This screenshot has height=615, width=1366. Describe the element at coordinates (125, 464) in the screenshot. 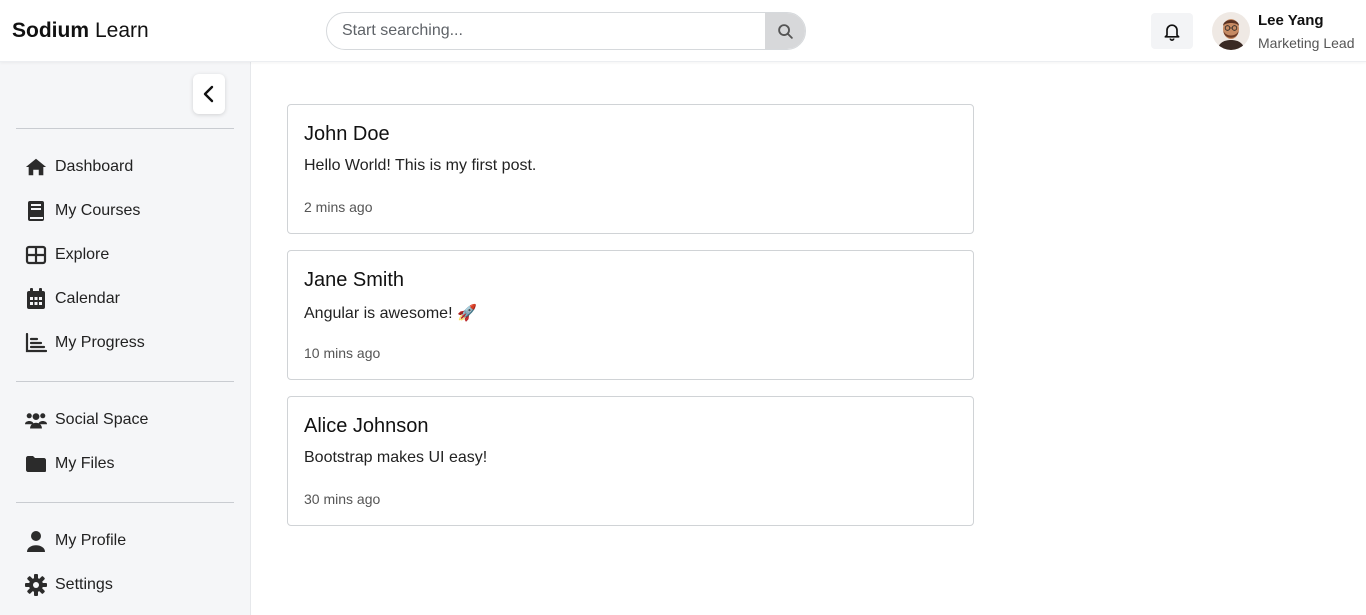

I see `sidebar-item-my-files: My Files` at that location.